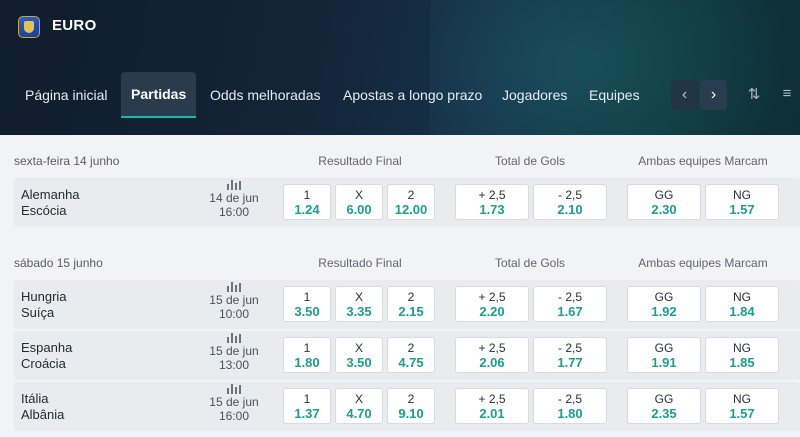  Describe the element at coordinates (492, 202) in the screenshot. I see `odd-button: + 2,5 1.73` at that location.